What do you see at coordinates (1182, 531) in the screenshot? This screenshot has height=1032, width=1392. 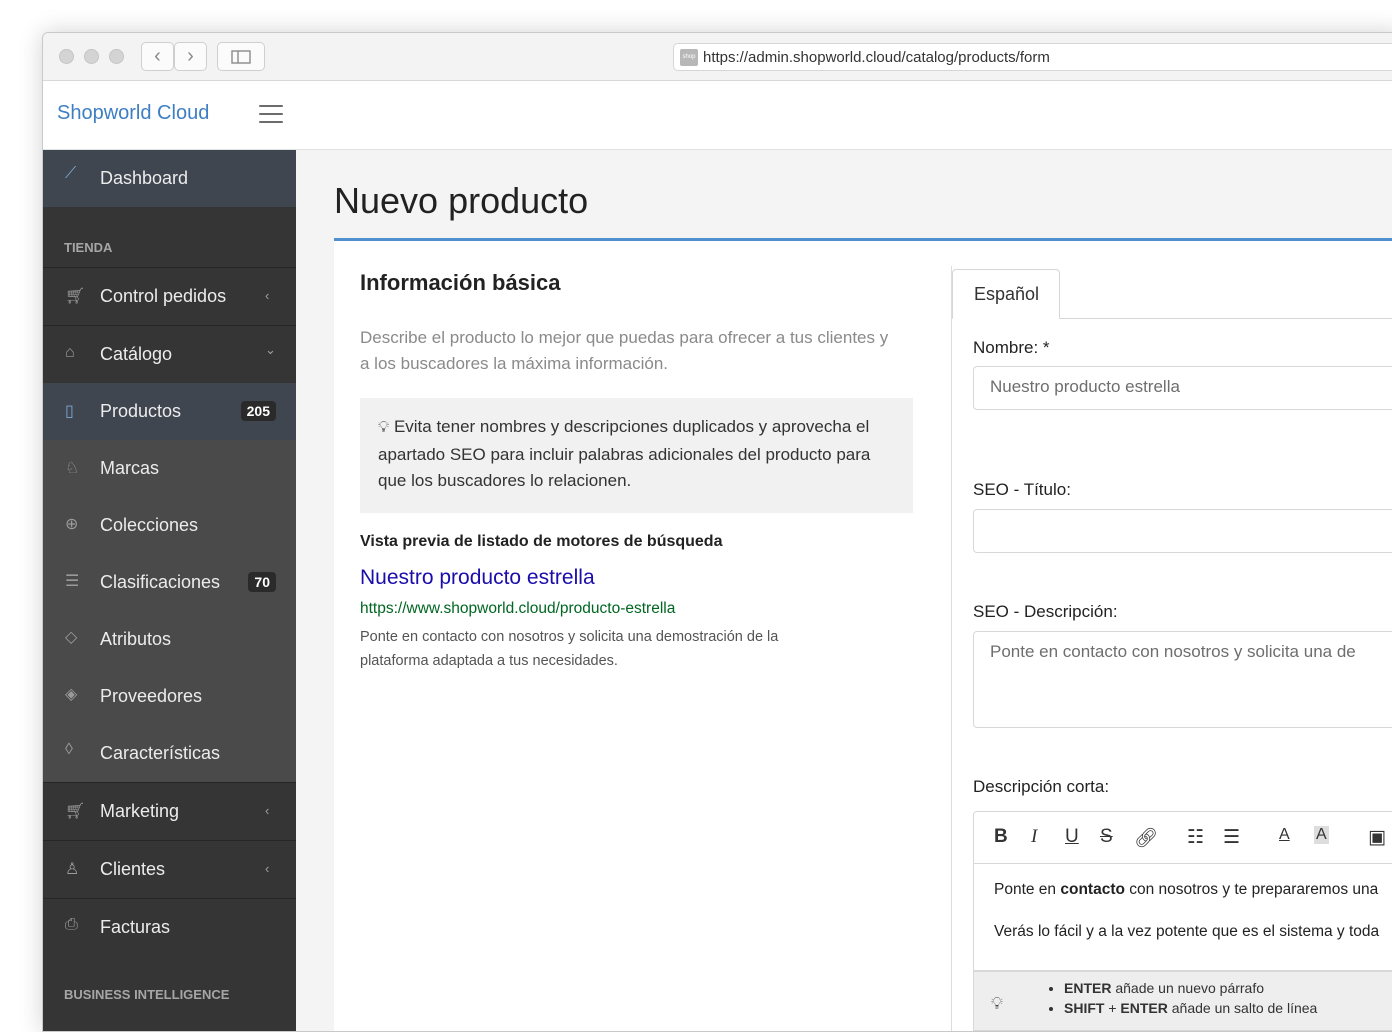 I see `seo-title-input` at bounding box center [1182, 531].